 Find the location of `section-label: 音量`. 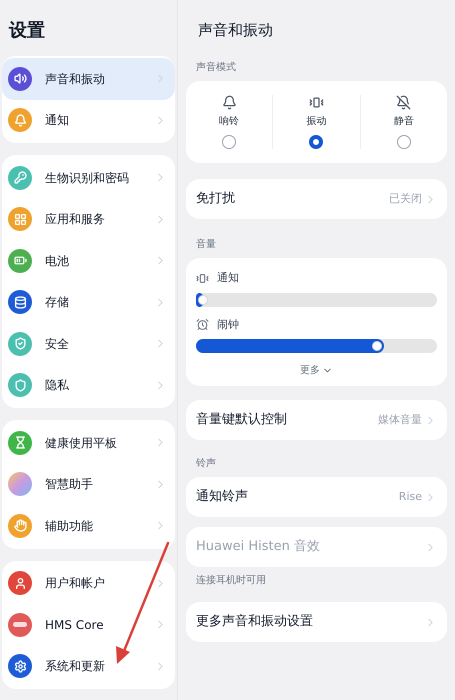

section-label: 音量 is located at coordinates (206, 245).